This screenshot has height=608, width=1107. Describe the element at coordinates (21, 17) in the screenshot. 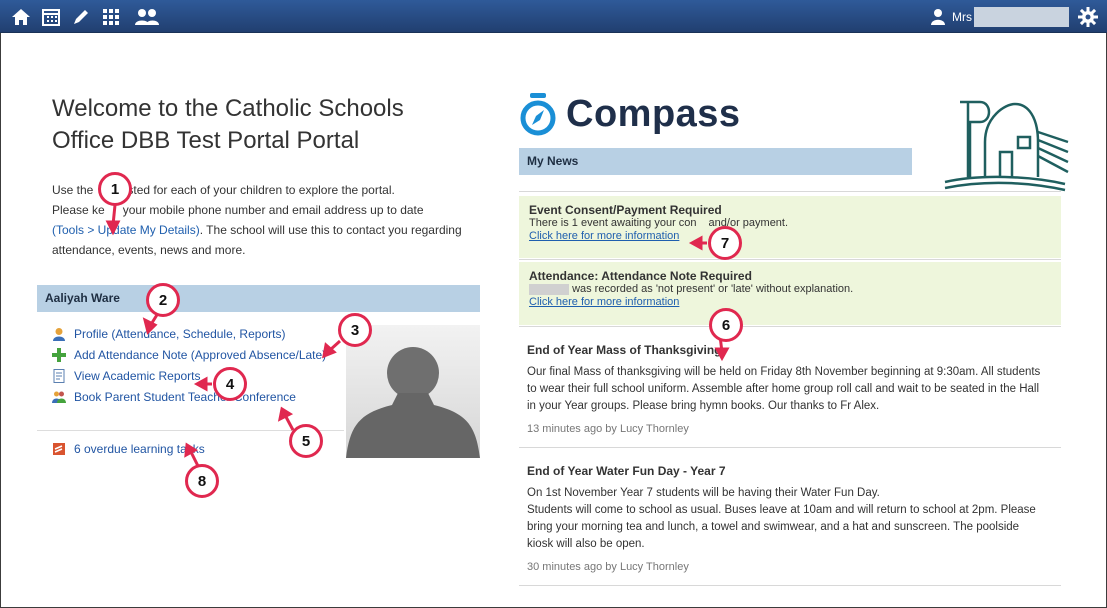

I see `home-icon` at that location.